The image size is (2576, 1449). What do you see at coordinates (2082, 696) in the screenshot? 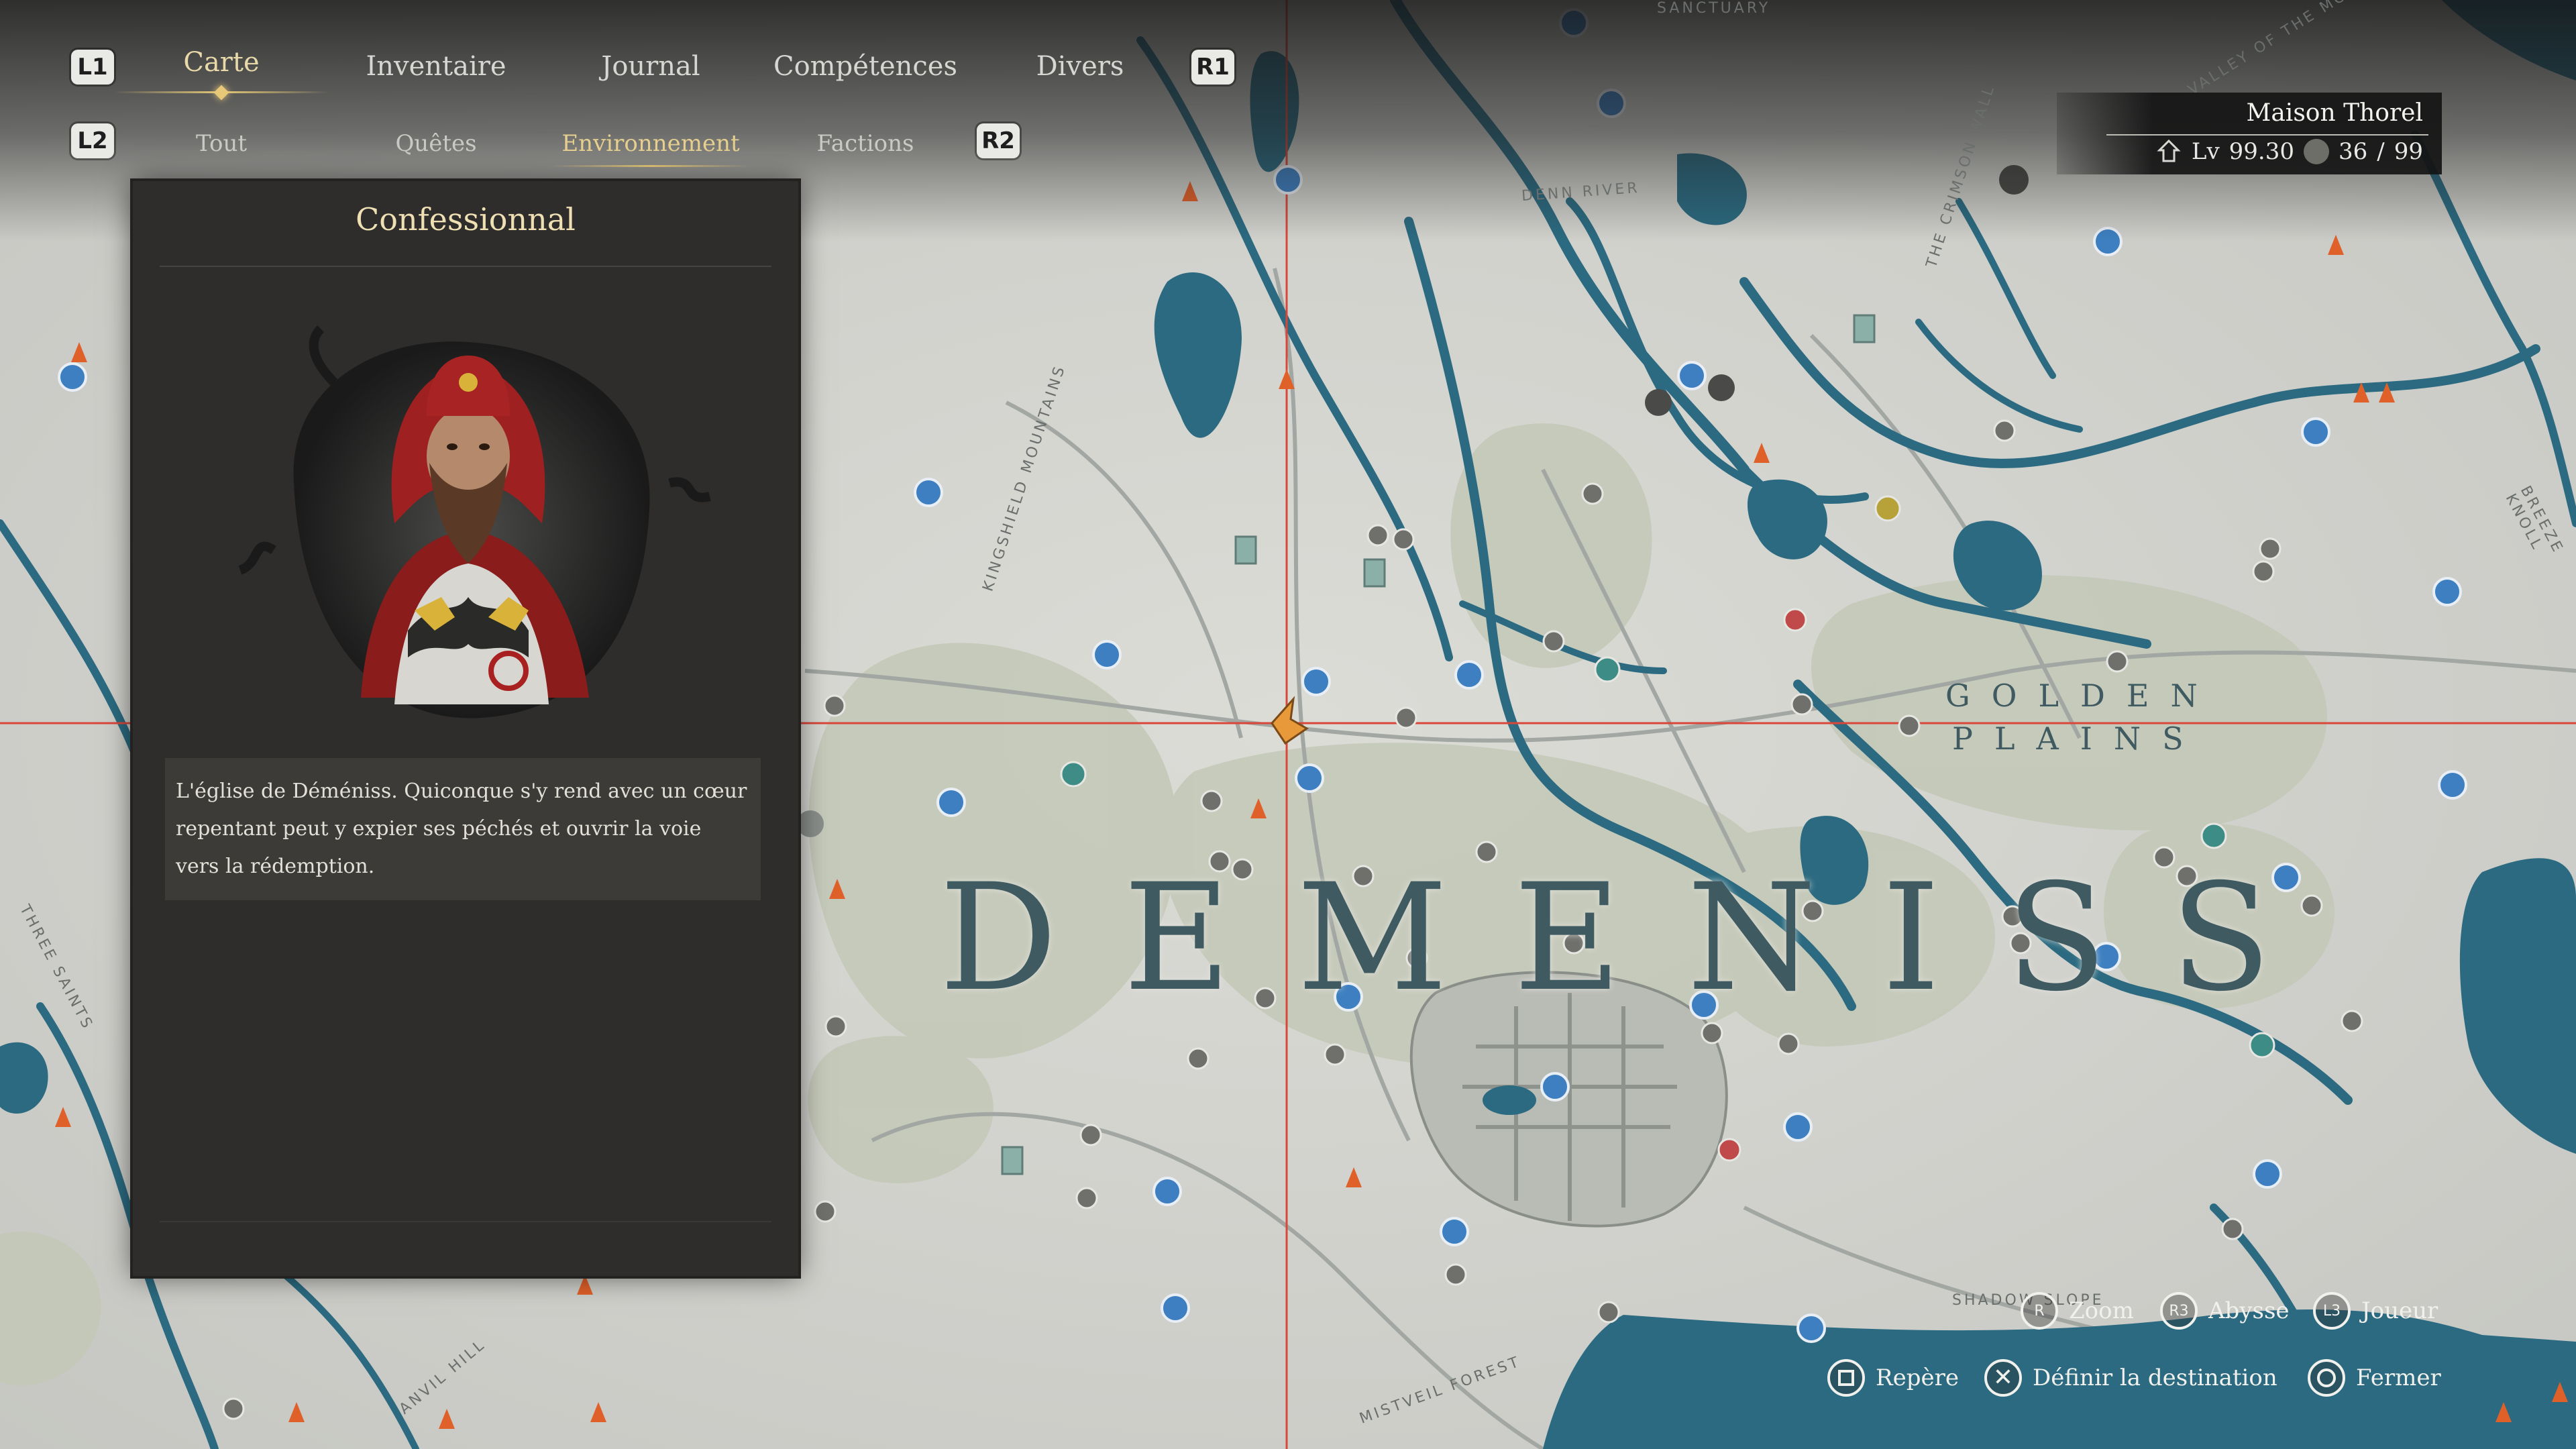
I see `subregion-name-line1: GOLDEN` at bounding box center [2082, 696].